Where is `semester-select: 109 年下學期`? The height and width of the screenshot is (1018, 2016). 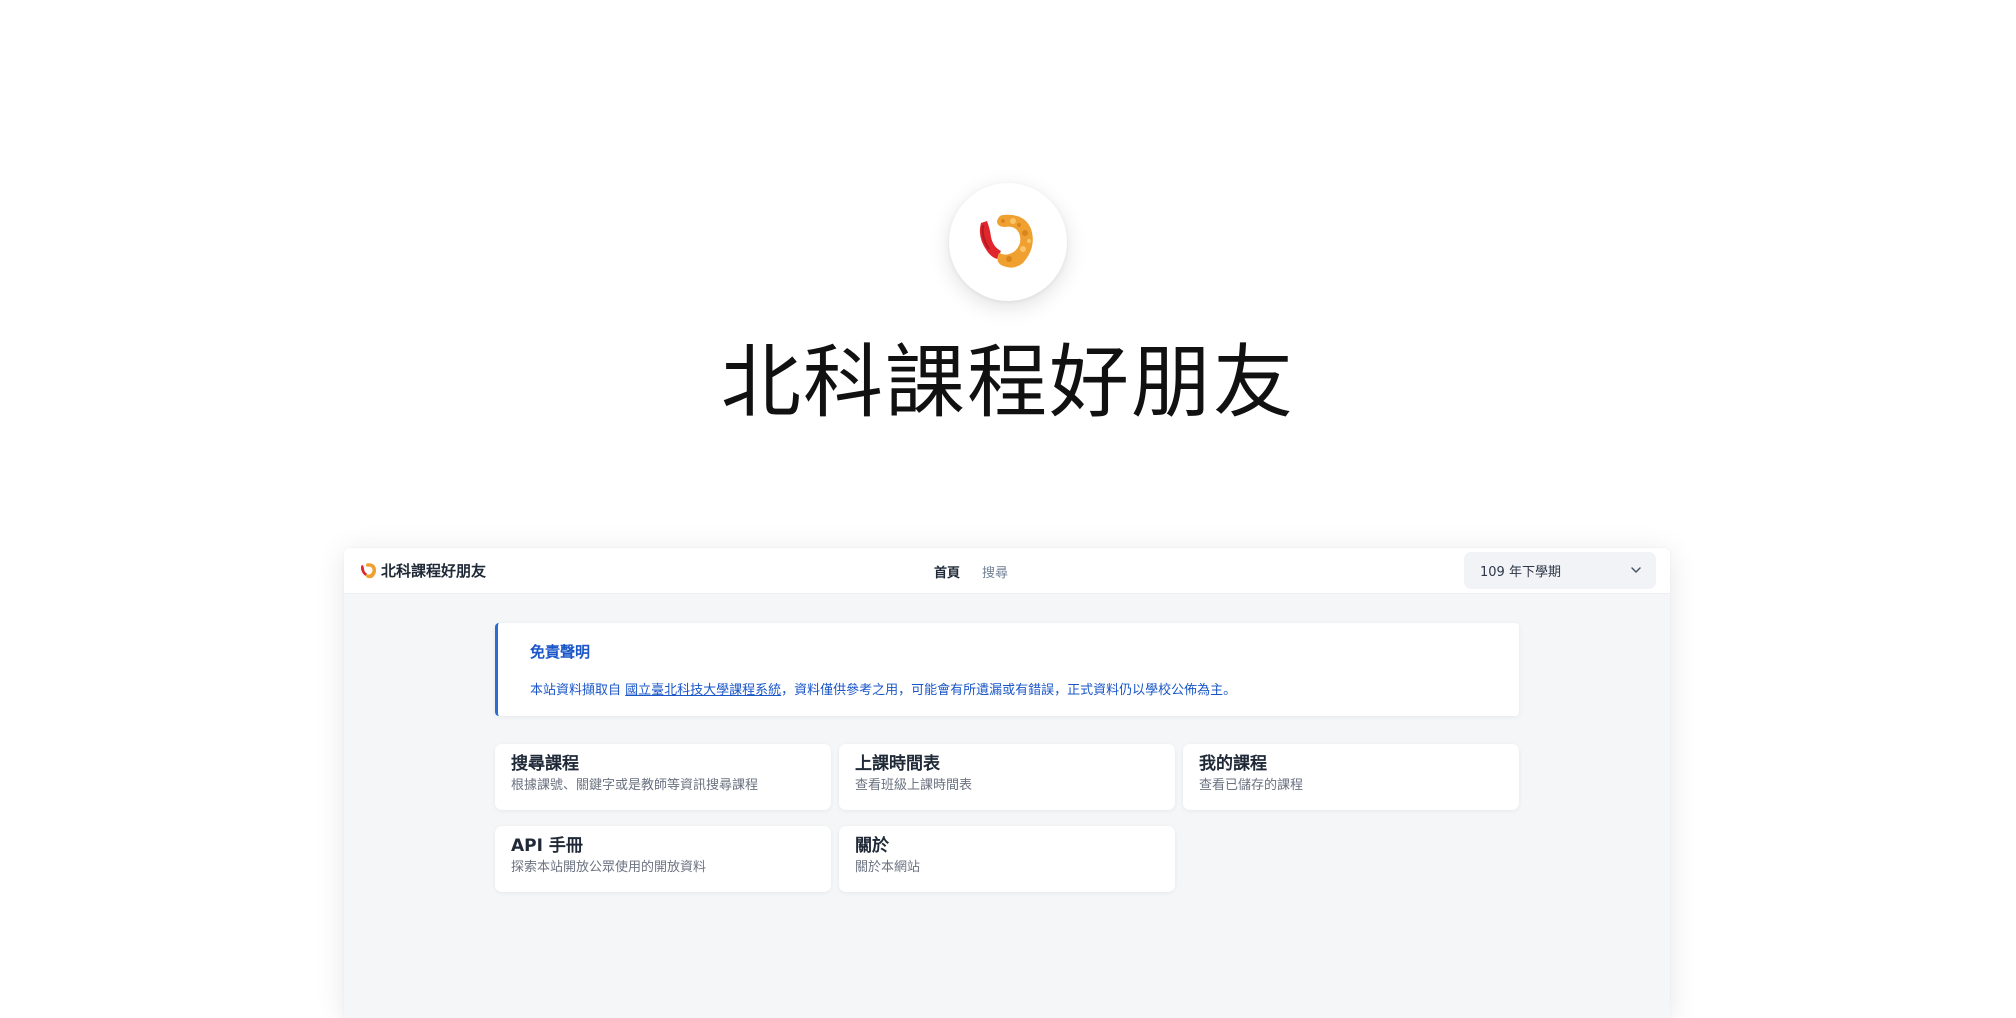 semester-select: 109 年下學期 is located at coordinates (1560, 570).